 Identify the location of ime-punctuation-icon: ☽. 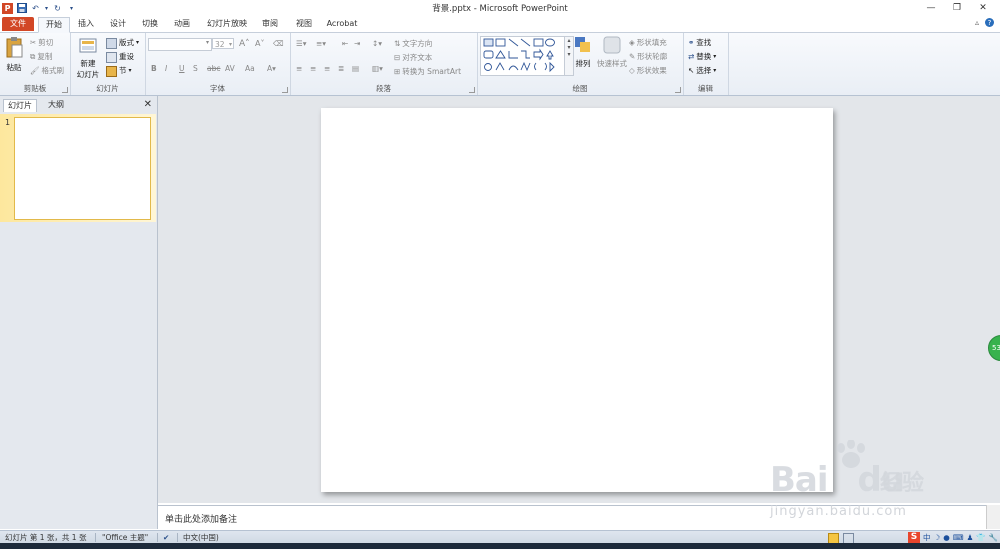
(936, 537).